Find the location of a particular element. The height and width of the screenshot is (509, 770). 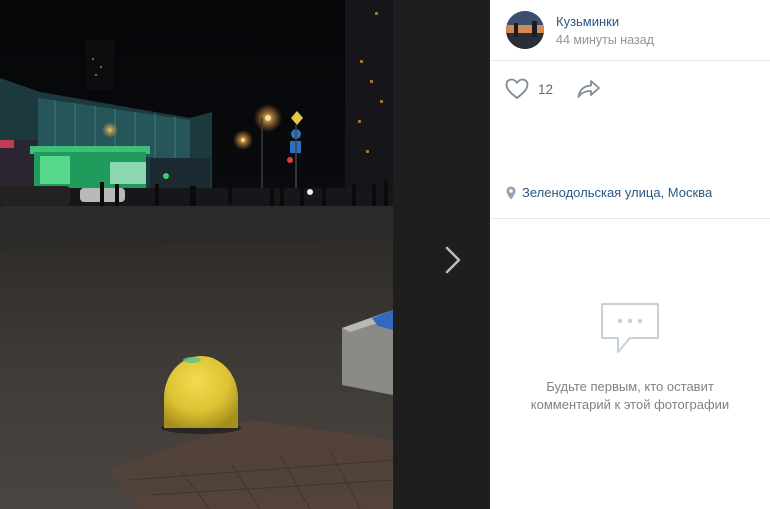

chevron-right-icon is located at coordinates (453, 260).